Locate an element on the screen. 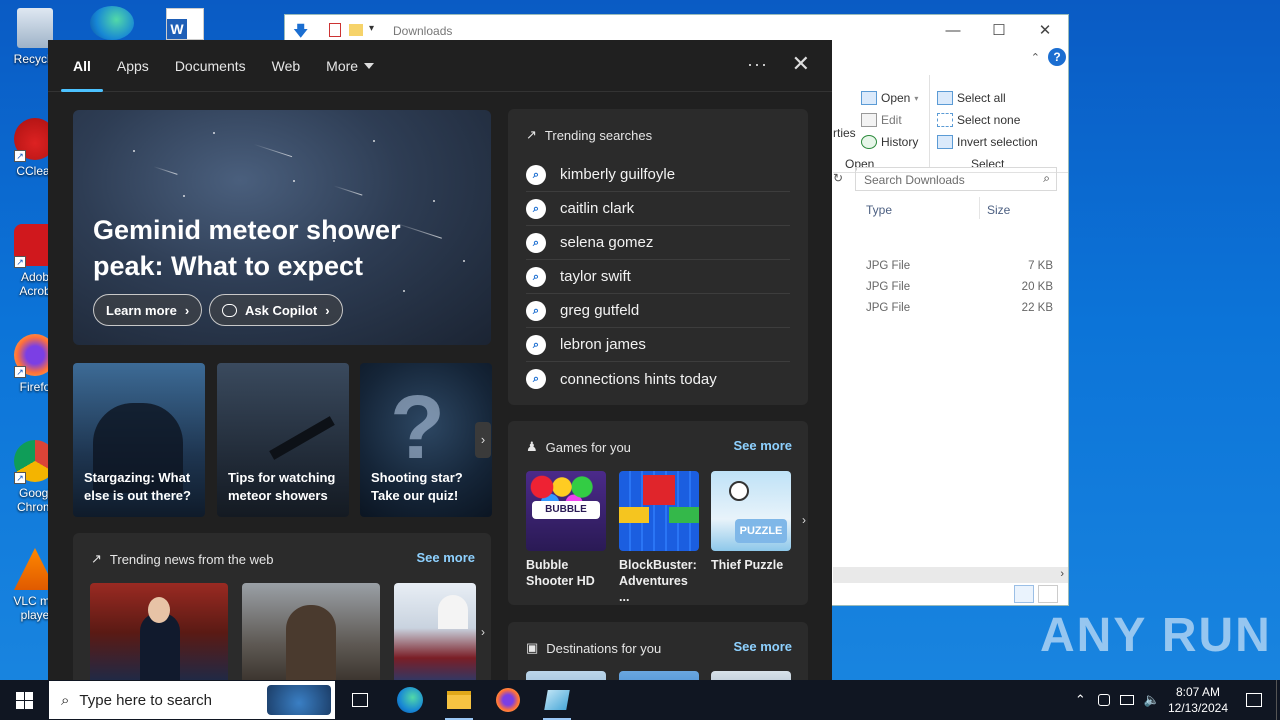  story-card-title: Stargazing: What else is out there? is located at coordinates (137, 486).